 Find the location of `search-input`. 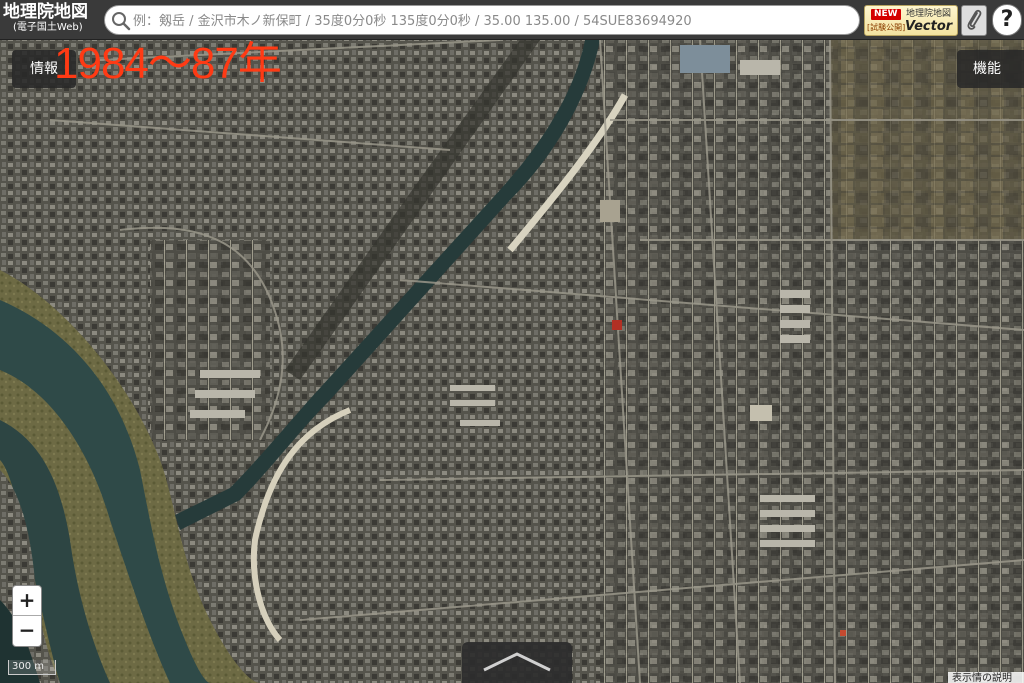

search-input is located at coordinates (493, 21).